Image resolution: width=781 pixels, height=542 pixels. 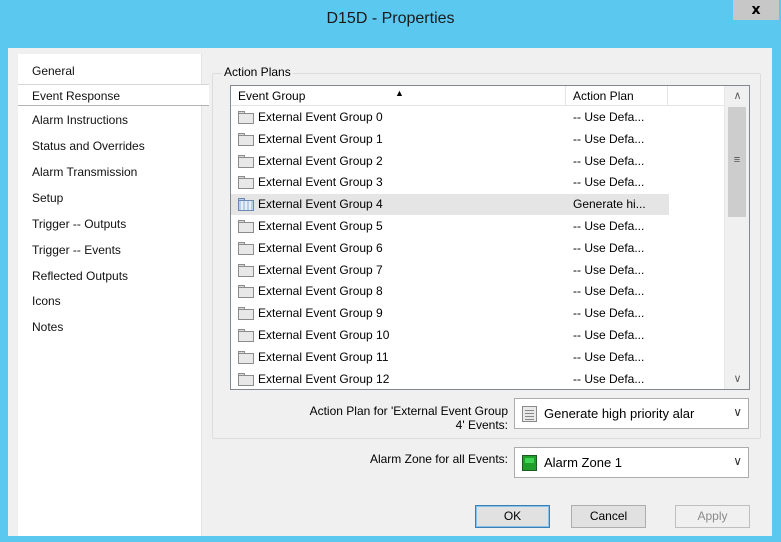 What do you see at coordinates (320, 247) in the screenshot?
I see `event-group-name: External Event Group 6` at bounding box center [320, 247].